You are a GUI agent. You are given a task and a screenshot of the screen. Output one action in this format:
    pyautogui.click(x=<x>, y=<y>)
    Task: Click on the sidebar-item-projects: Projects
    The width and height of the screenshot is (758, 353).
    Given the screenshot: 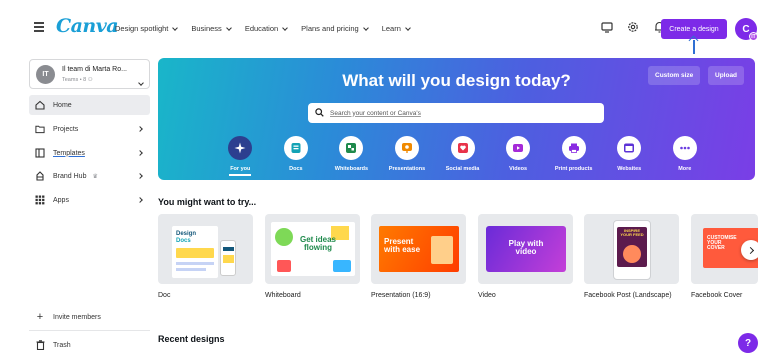 What is the action you would take?
    pyautogui.click(x=89, y=129)
    